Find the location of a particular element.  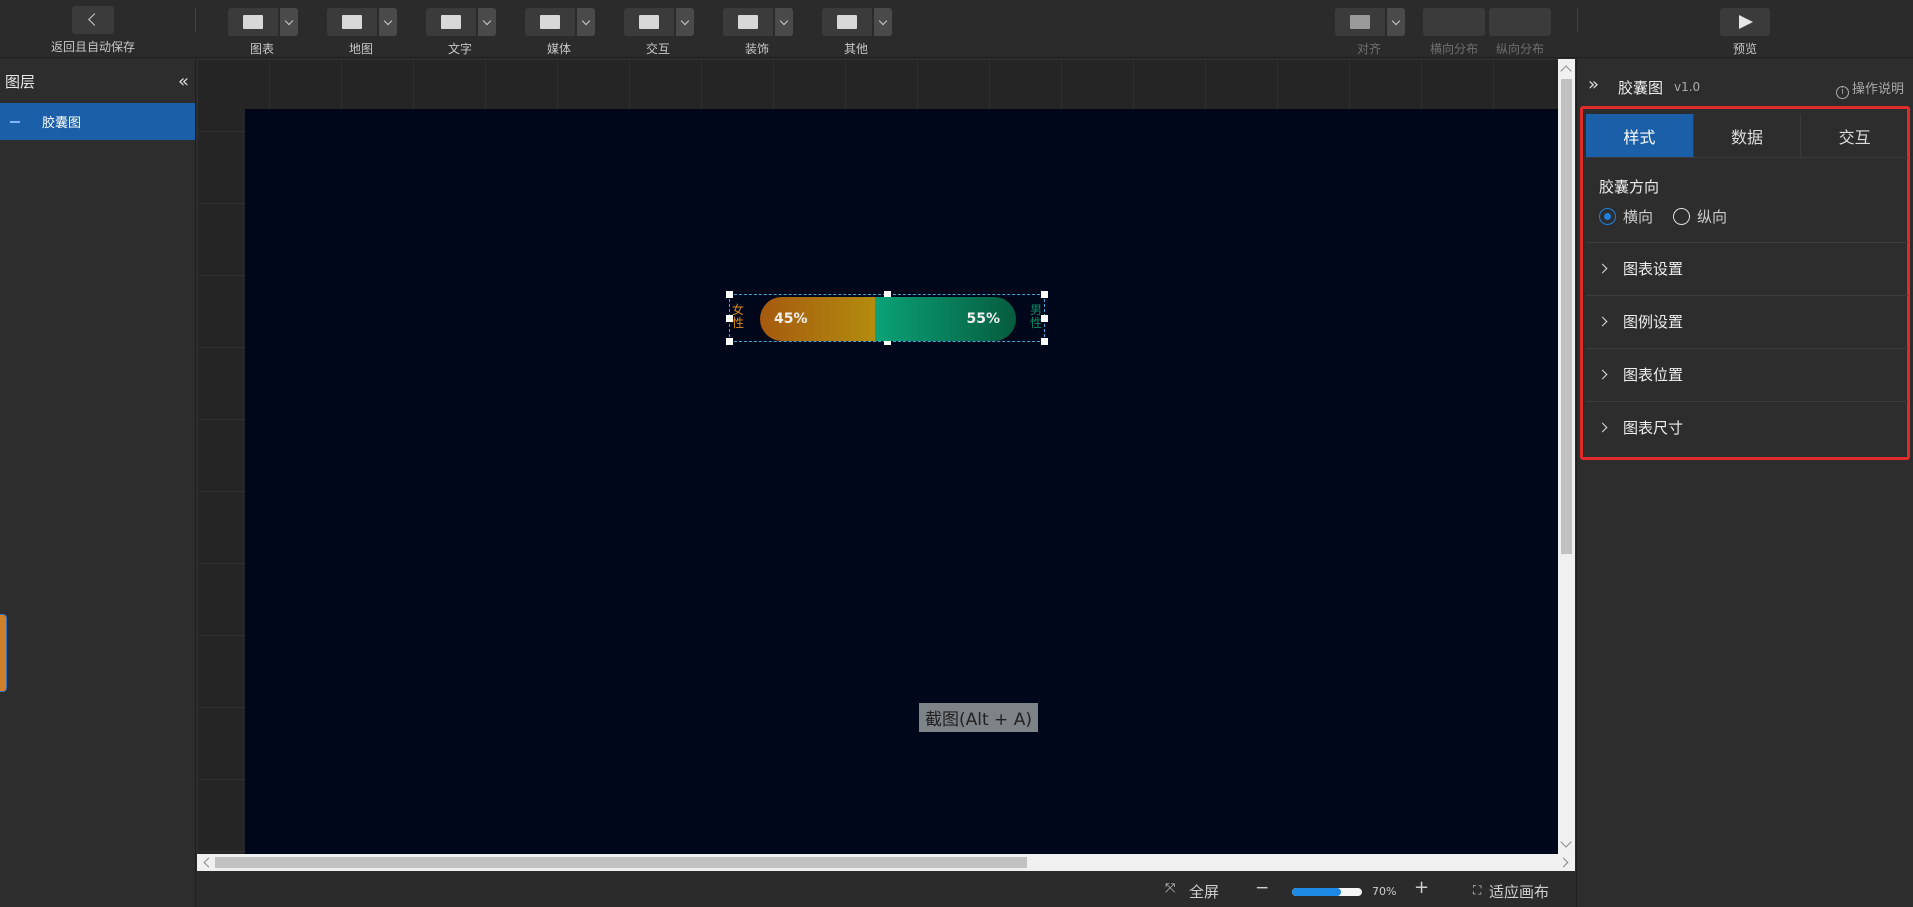

toolbar-group-interaction: 交互 is located at coordinates (660, 33).